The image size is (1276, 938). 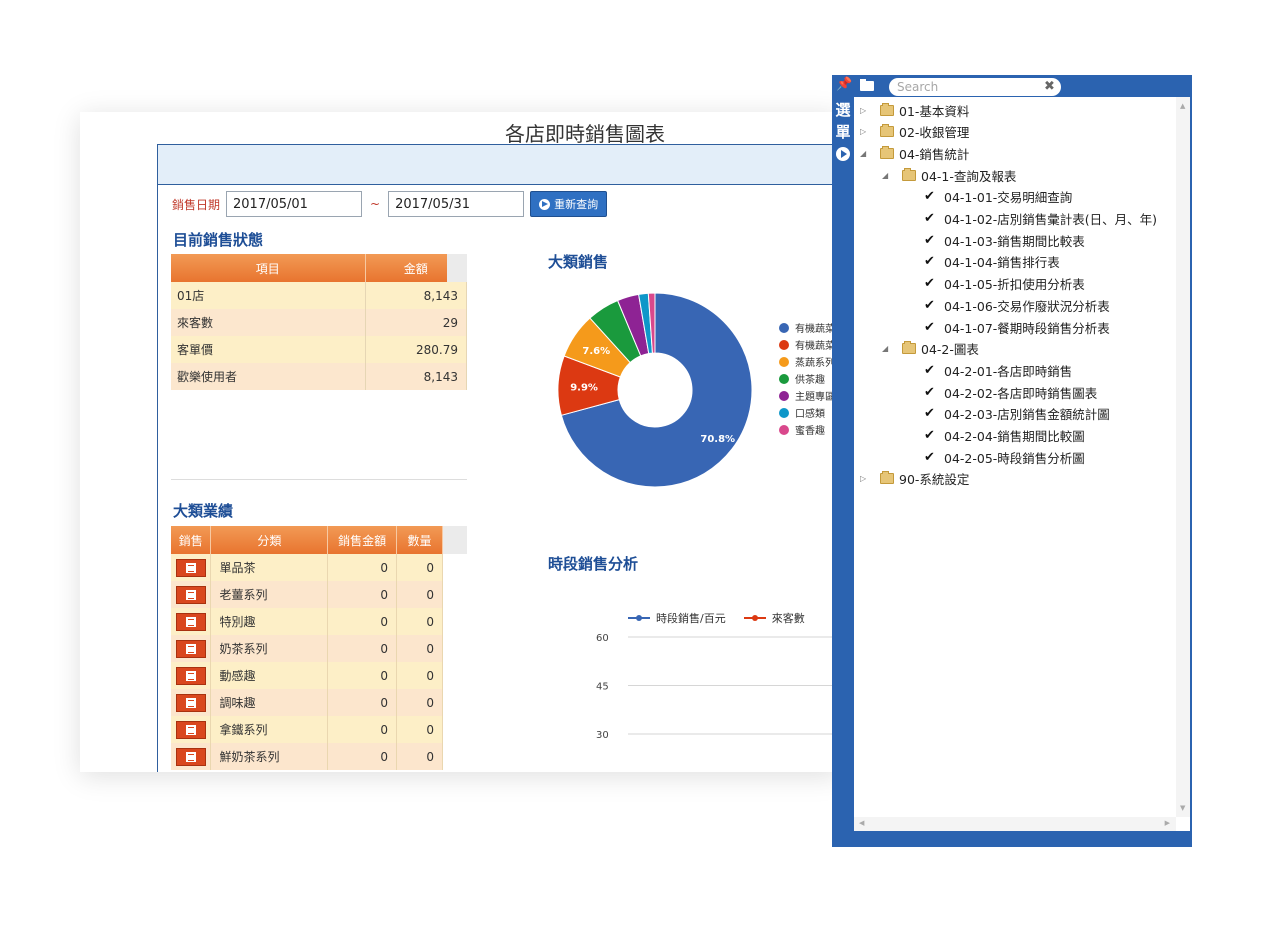 I want to click on tree-folder-item: ◢ 04-1-查詢及報表, so click(x=949, y=175).